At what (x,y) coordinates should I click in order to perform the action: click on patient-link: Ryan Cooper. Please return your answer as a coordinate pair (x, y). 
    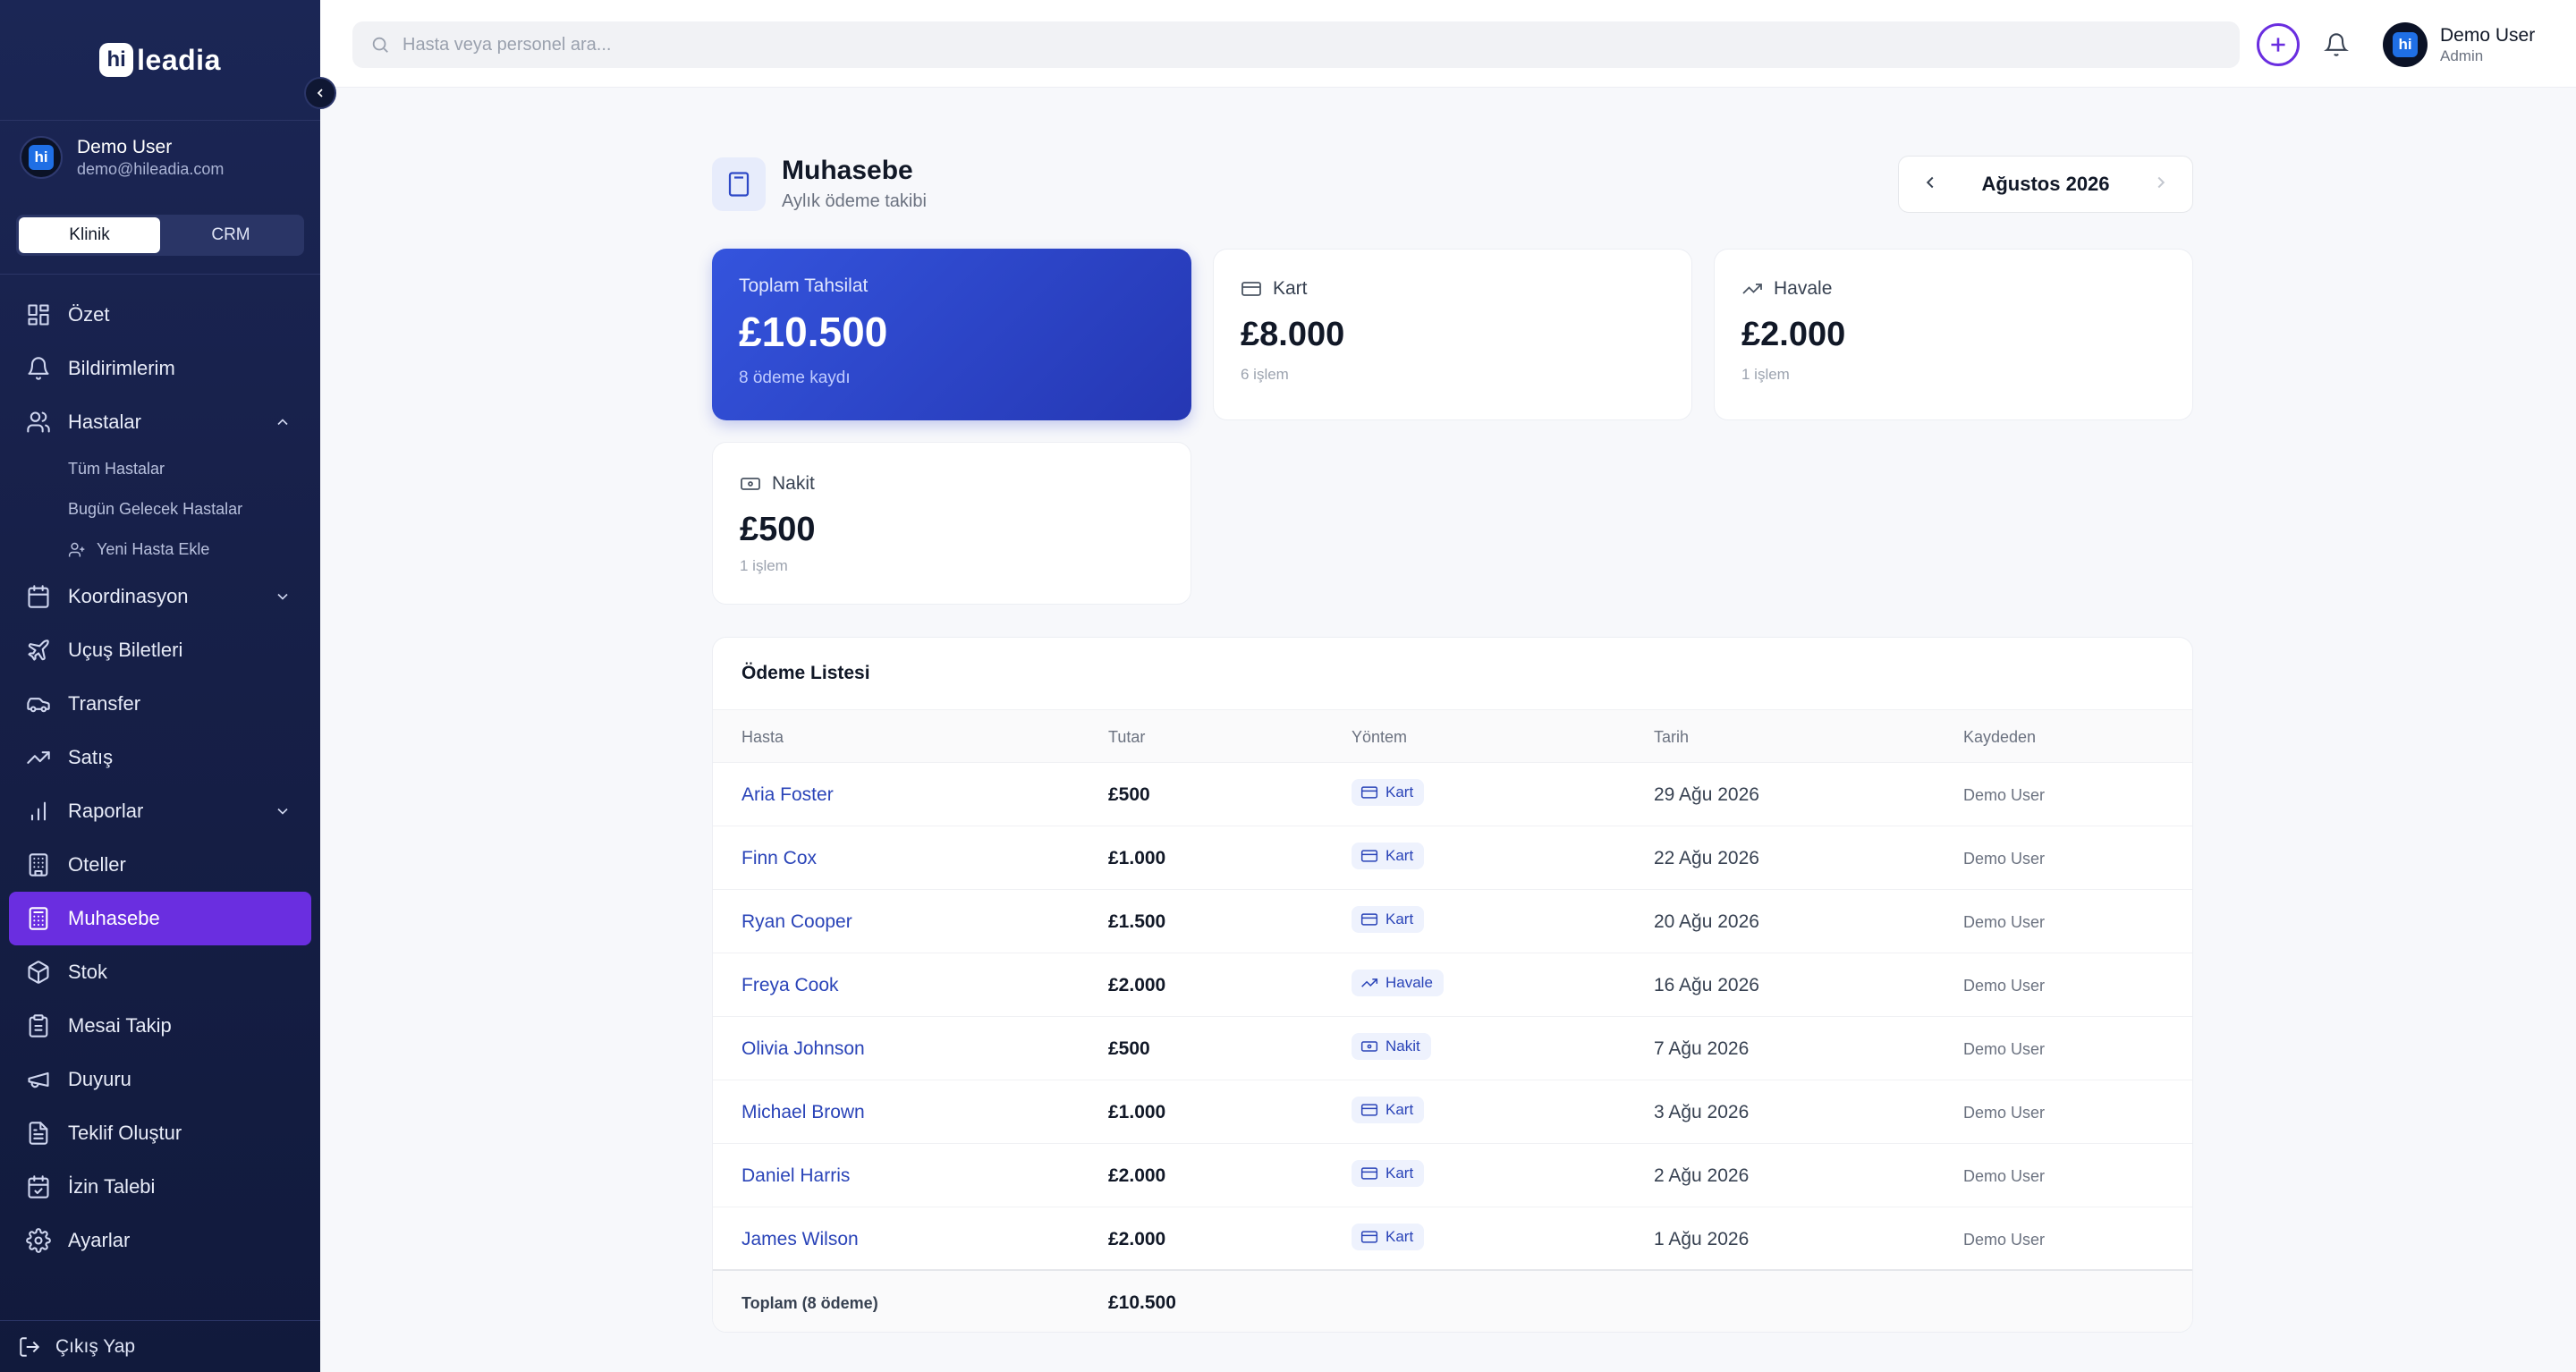
    Looking at the image, I should click on (796, 922).